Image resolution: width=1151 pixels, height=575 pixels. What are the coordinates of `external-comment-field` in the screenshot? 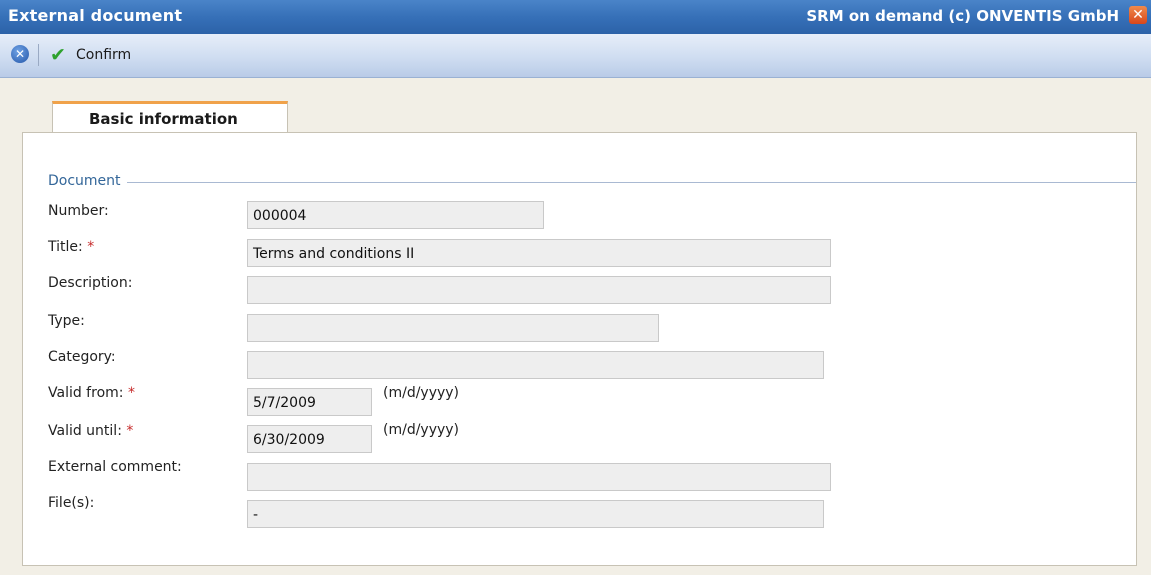 It's located at (539, 477).